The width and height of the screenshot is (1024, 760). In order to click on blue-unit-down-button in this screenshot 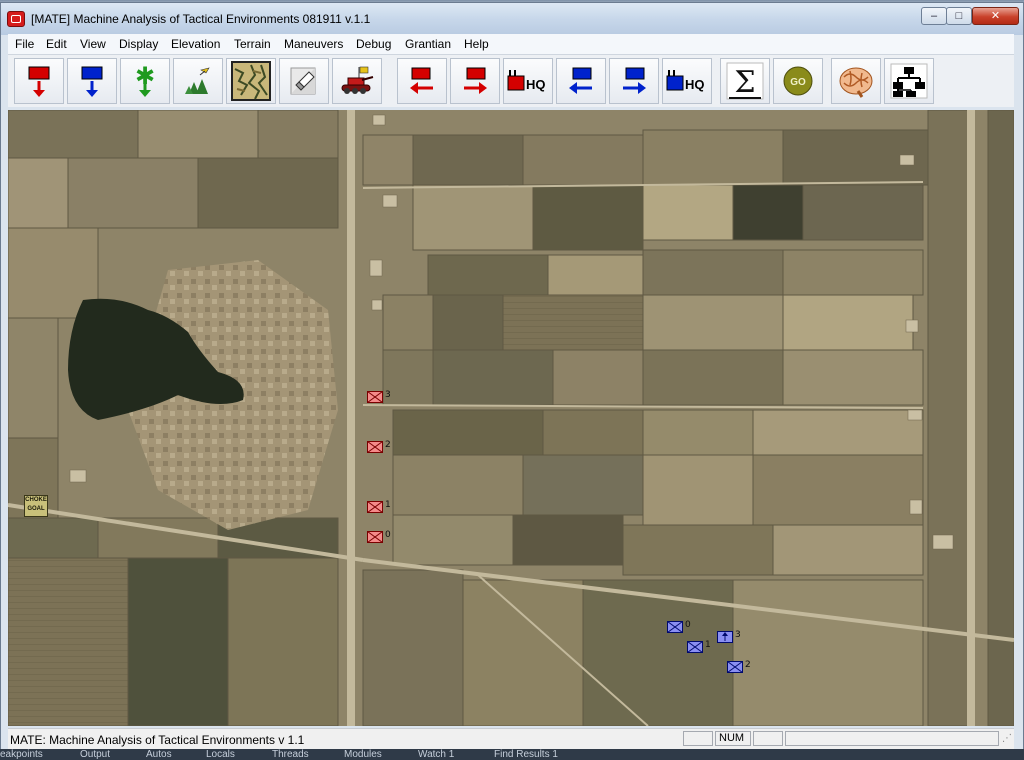, I will do `click(92, 81)`.